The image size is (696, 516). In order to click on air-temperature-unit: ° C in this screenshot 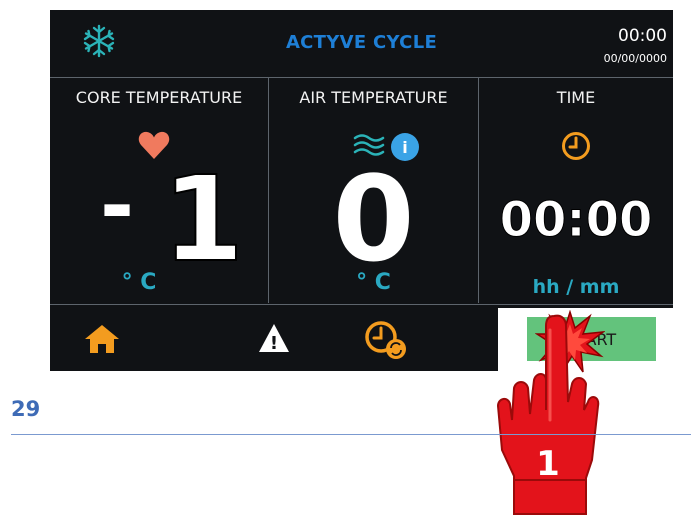, I will do `click(373, 282)`.